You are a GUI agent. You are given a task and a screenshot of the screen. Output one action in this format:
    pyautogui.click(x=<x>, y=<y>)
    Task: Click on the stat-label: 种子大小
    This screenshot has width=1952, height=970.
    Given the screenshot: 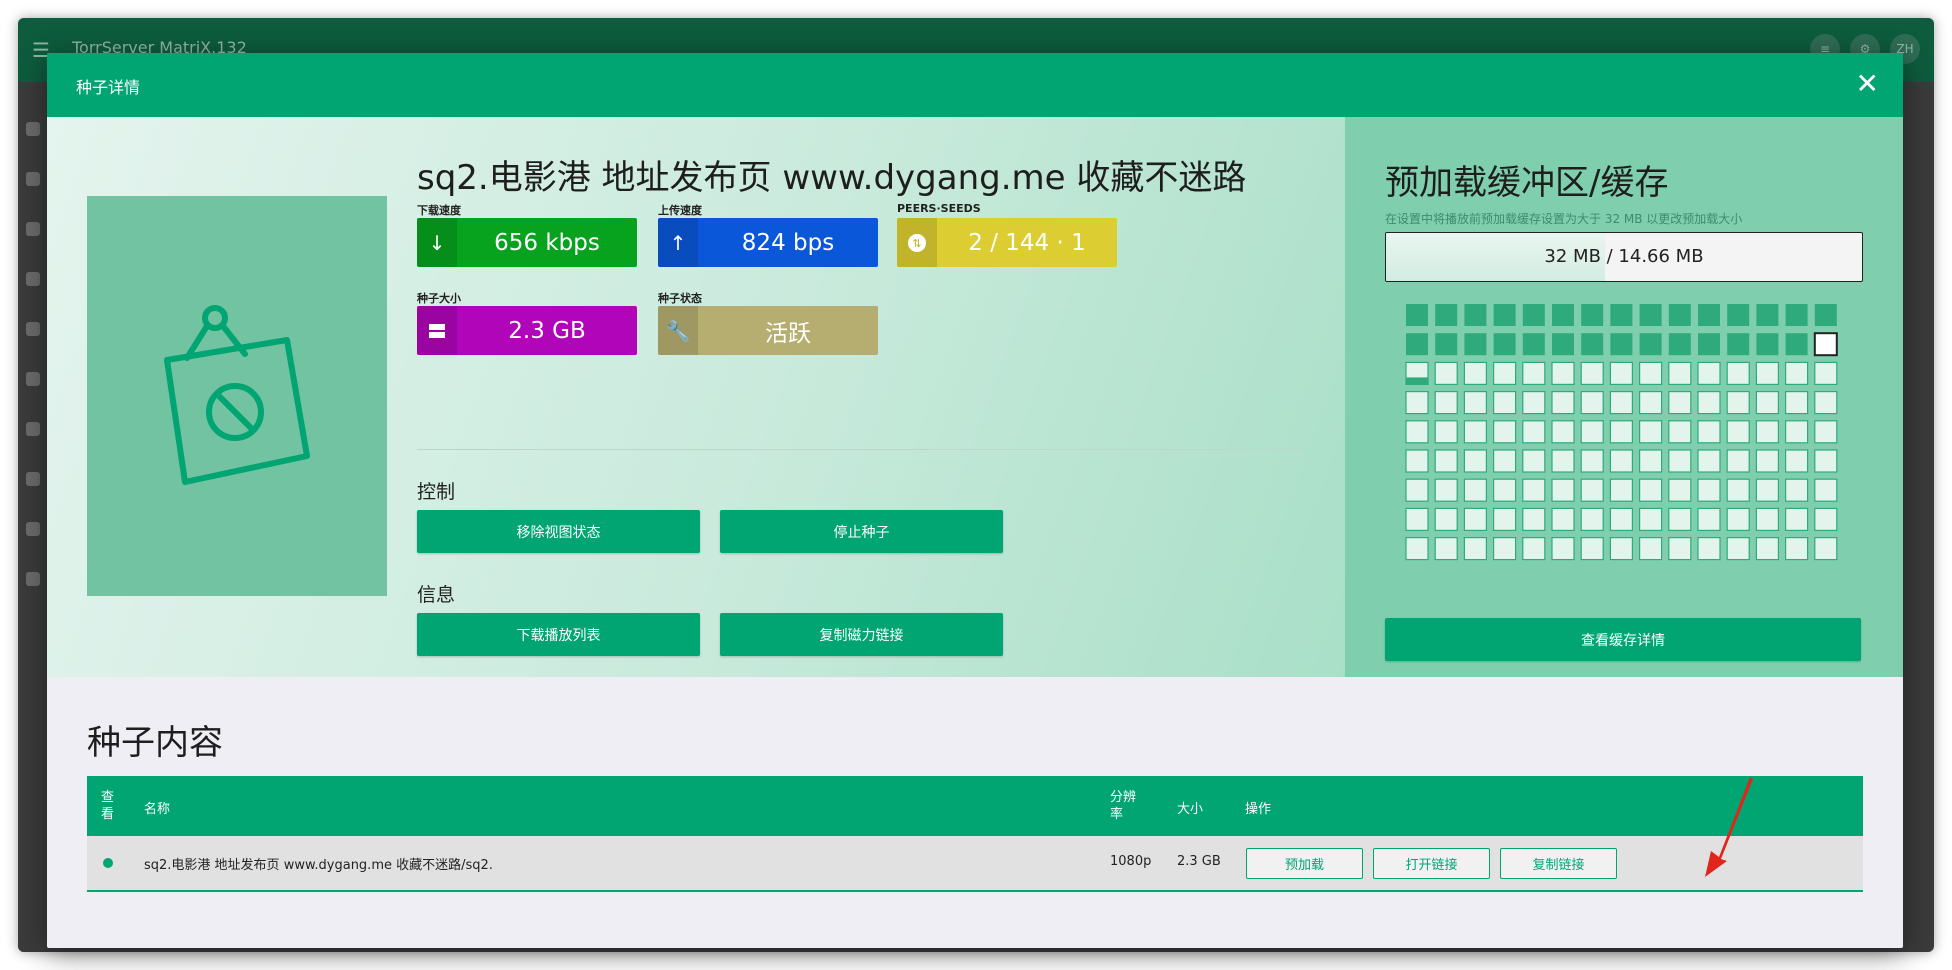 What is the action you would take?
    pyautogui.click(x=439, y=298)
    